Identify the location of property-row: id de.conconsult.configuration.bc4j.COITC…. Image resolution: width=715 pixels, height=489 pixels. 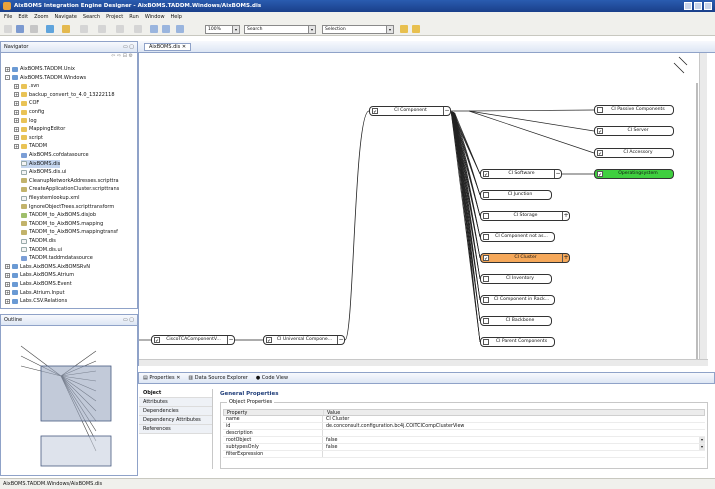
(464, 426).